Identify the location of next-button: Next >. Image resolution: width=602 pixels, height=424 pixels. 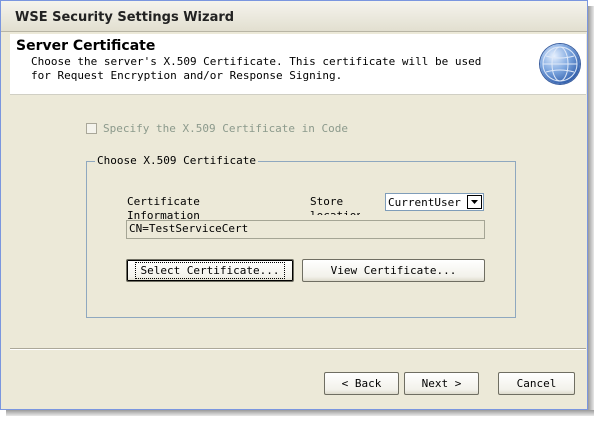
(441, 383).